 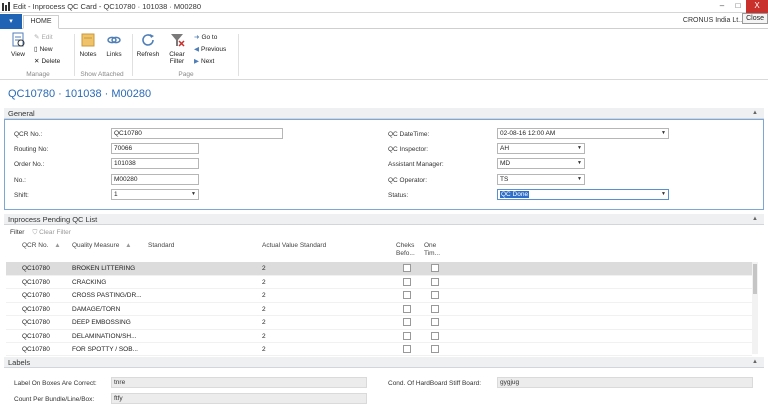 I want to click on links-button: Links, so click(x=114, y=45).